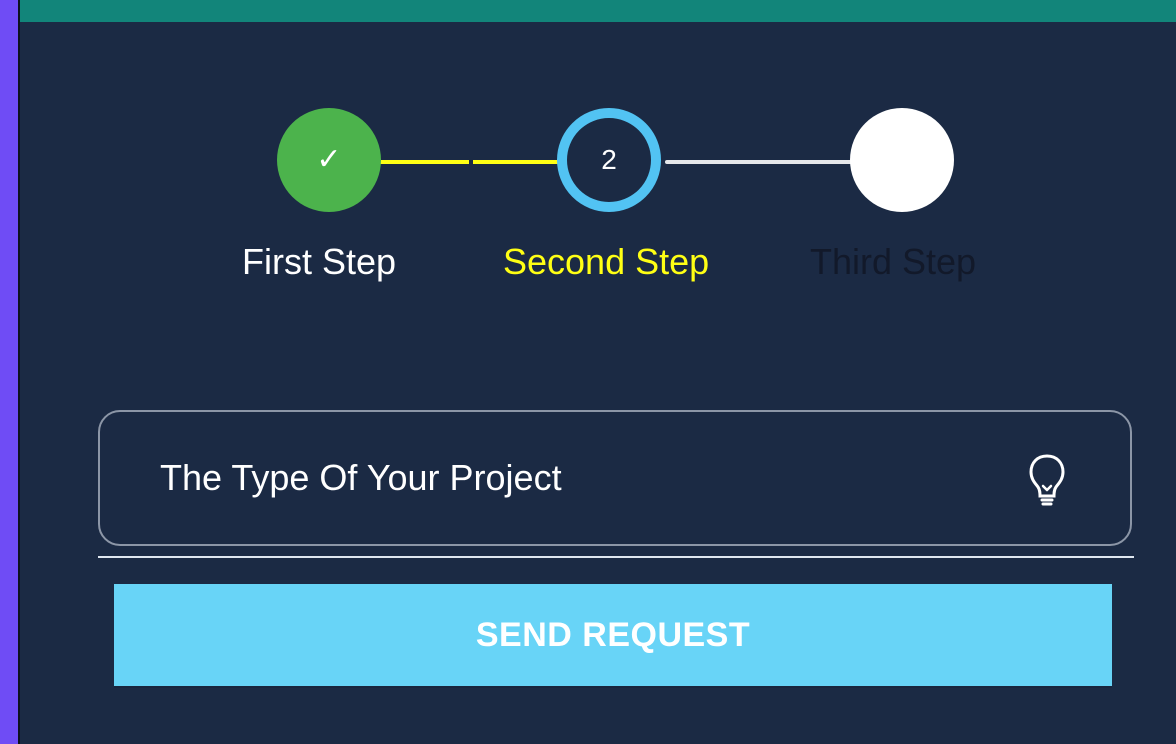 The image size is (1176, 744). I want to click on step-3-indicator, so click(902, 160).